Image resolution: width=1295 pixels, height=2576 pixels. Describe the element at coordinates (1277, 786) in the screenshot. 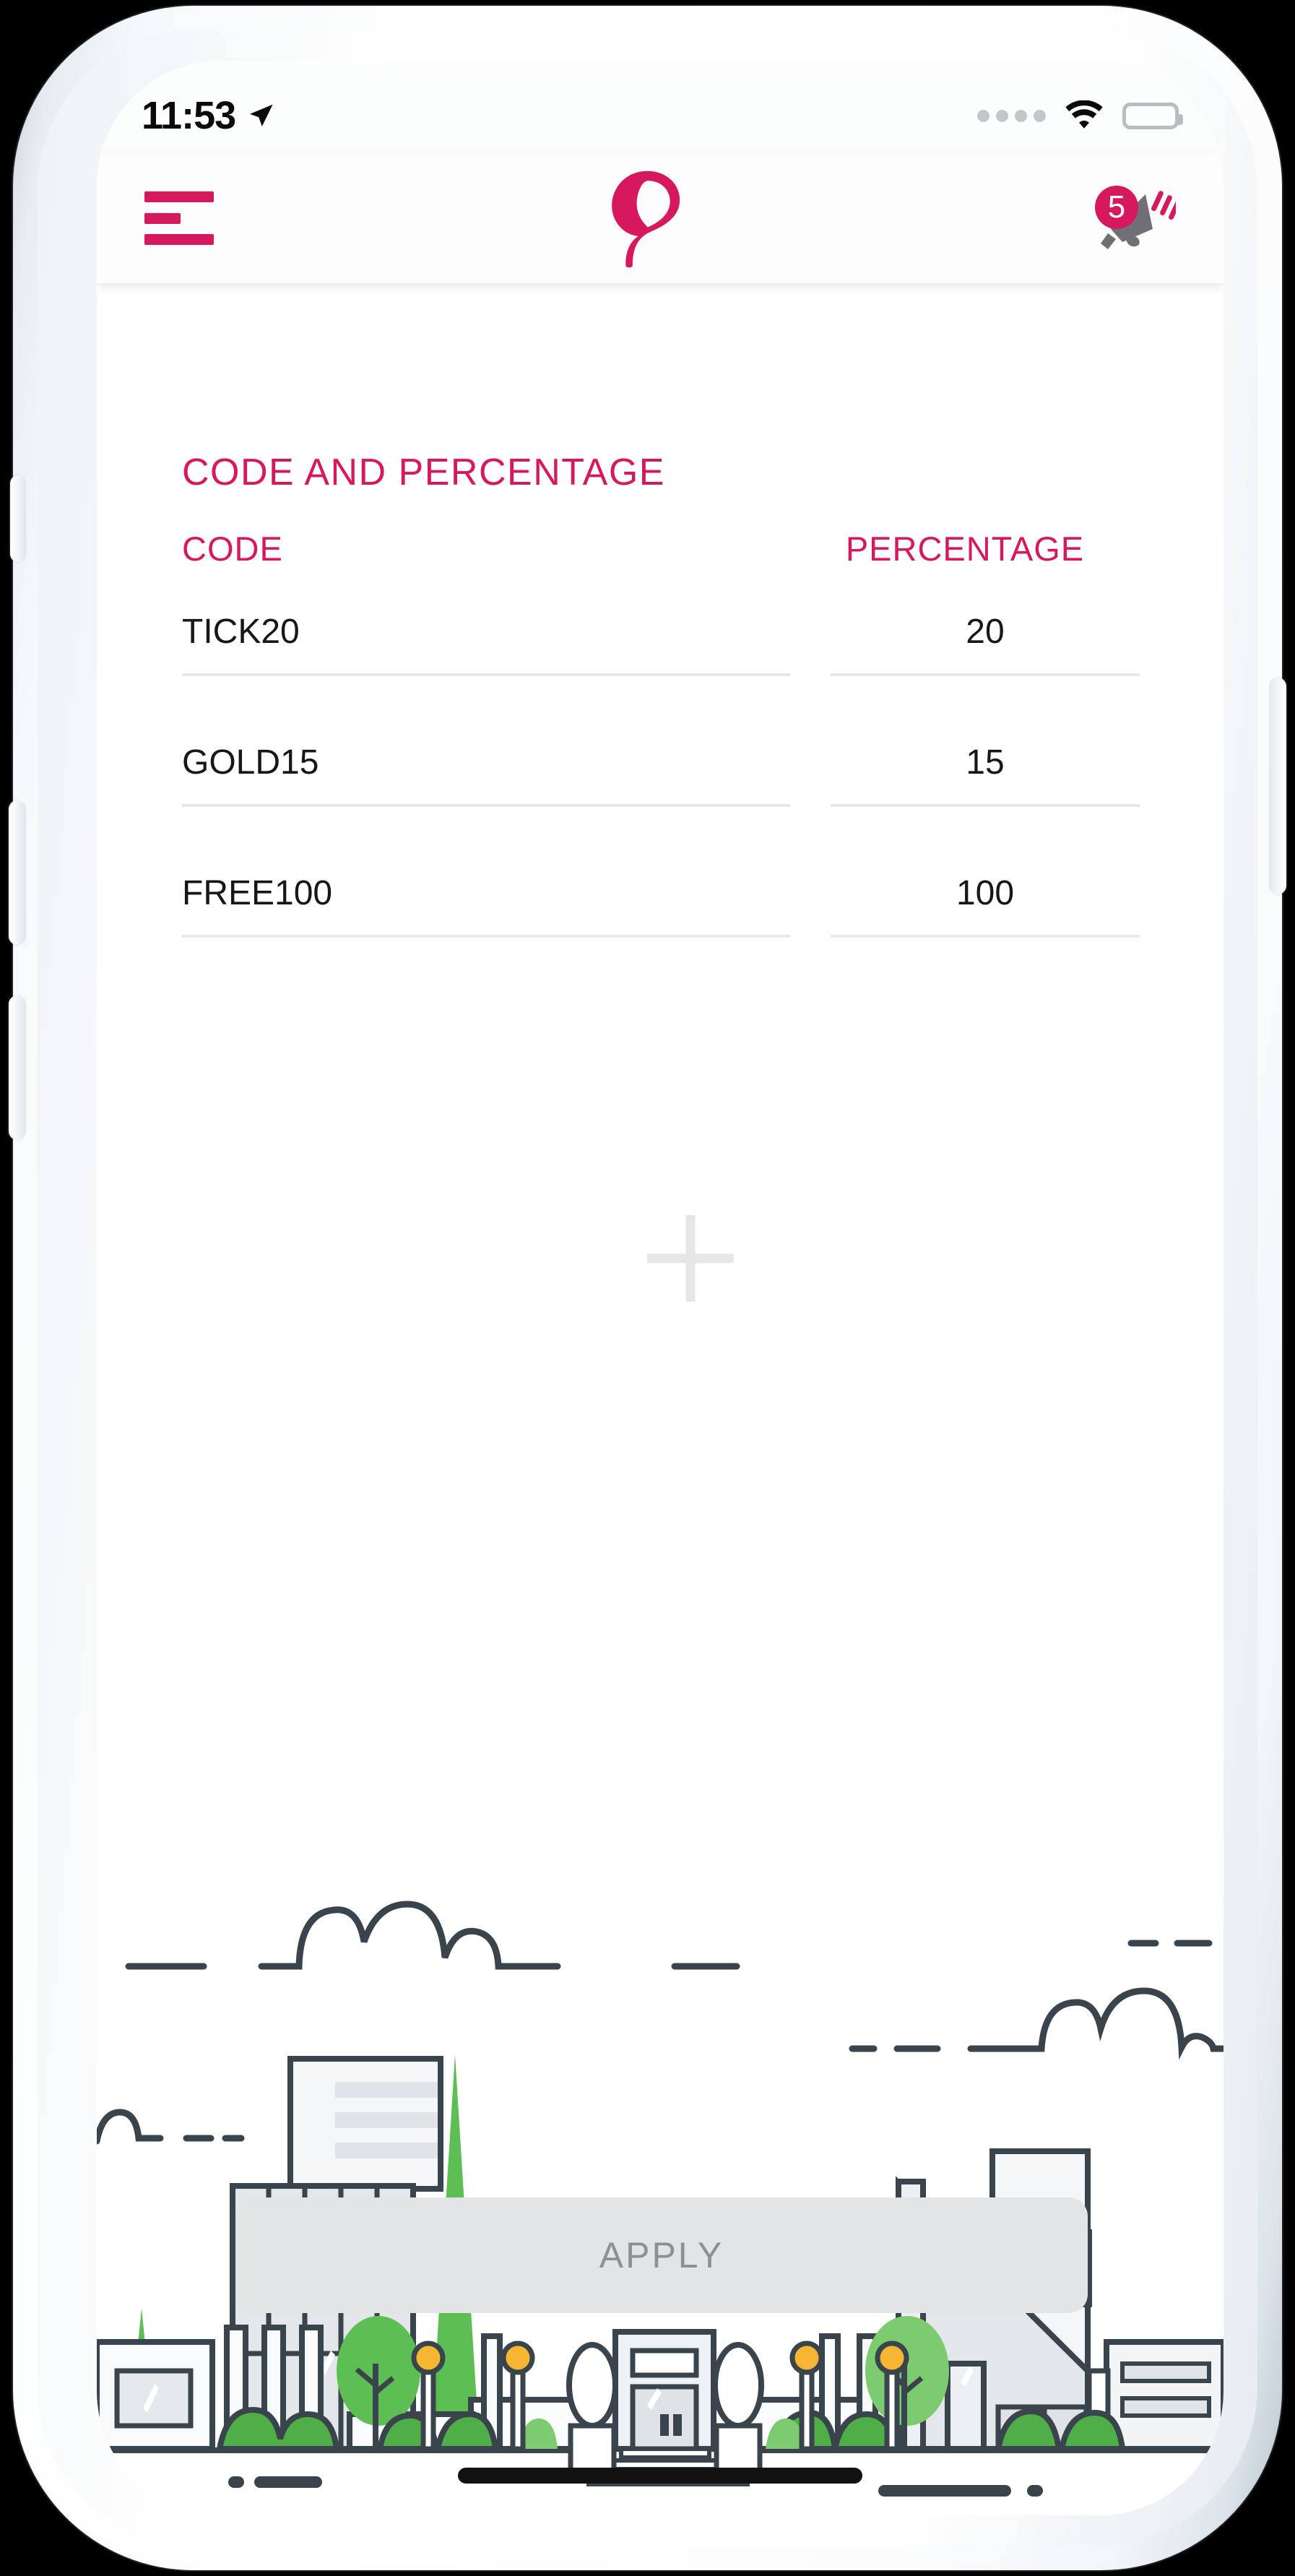

I see `power-button` at that location.